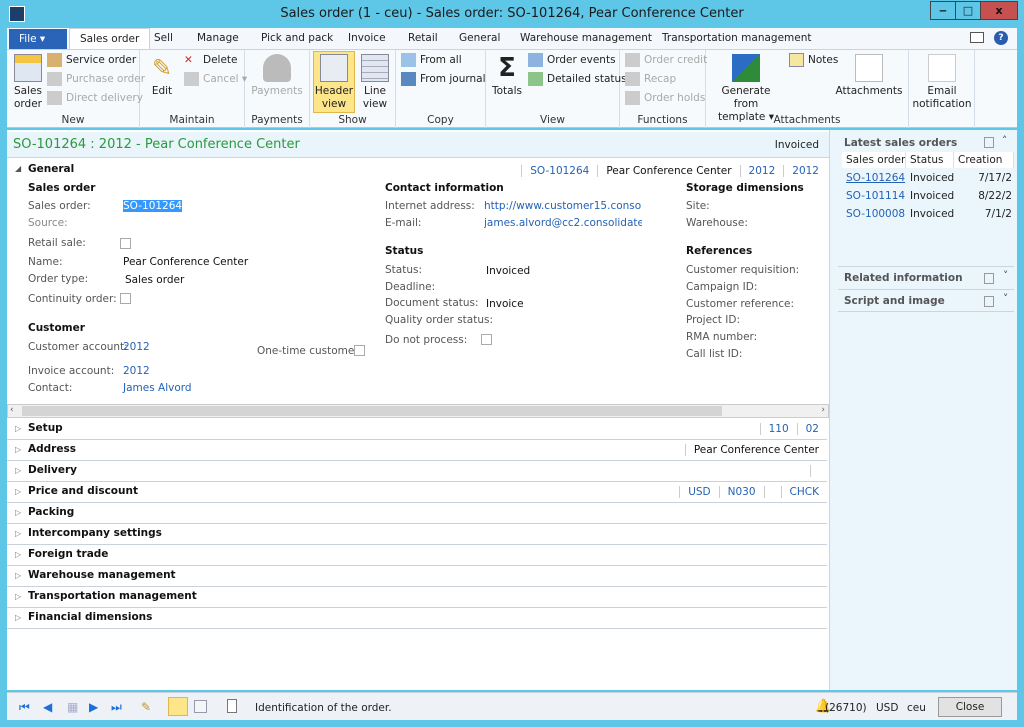  Describe the element at coordinates (417, 513) in the screenshot. I see `fasttab-packing: ▷ Packing` at that location.